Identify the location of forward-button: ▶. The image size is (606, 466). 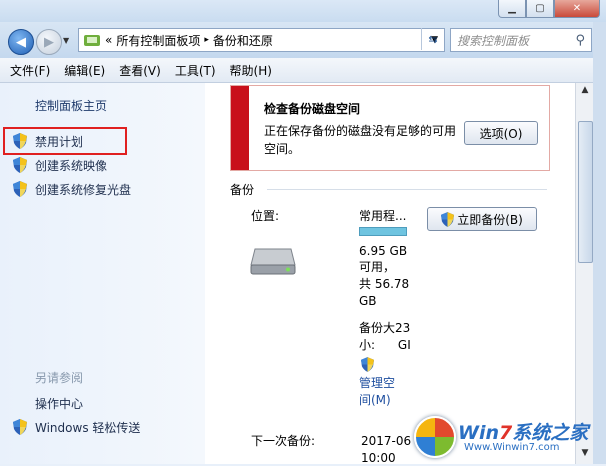
(49, 42).